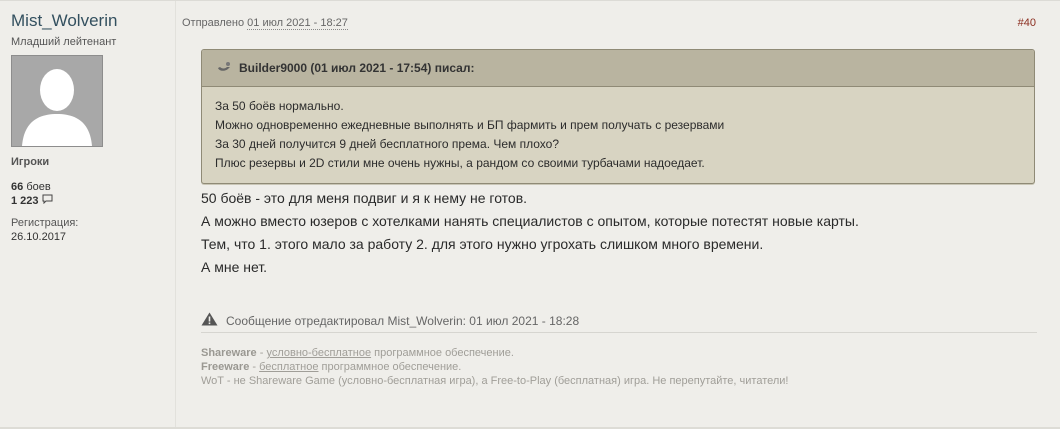 The image size is (1060, 429). Describe the element at coordinates (234, 267) in the screenshot. I see `message-line: А мне нет.` at that location.